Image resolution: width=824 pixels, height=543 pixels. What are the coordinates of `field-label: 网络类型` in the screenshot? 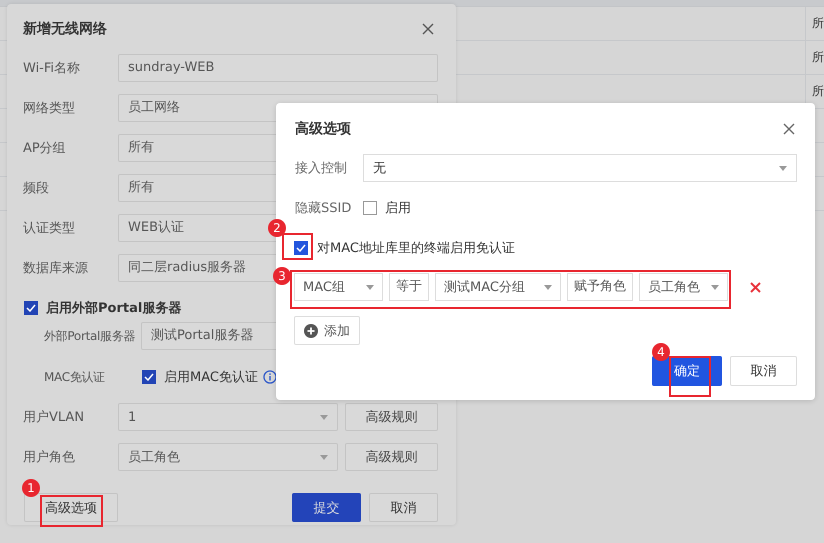 It's located at (49, 108).